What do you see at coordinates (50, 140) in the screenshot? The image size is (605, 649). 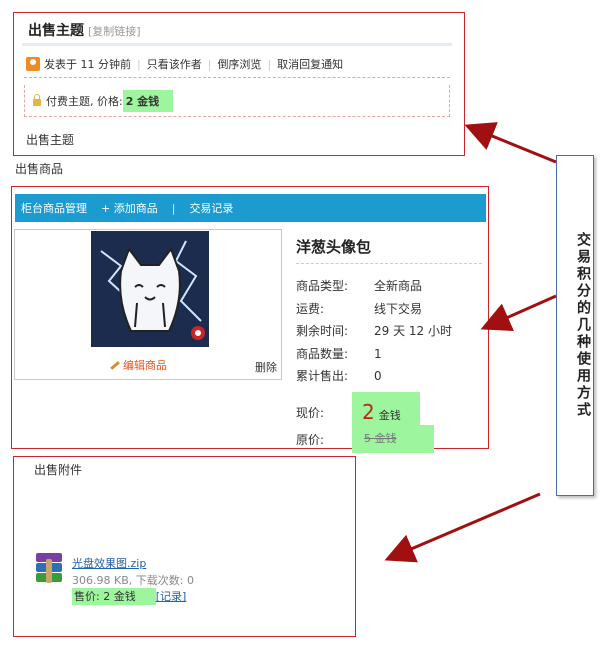 I see `thread-body: 出售主题` at bounding box center [50, 140].